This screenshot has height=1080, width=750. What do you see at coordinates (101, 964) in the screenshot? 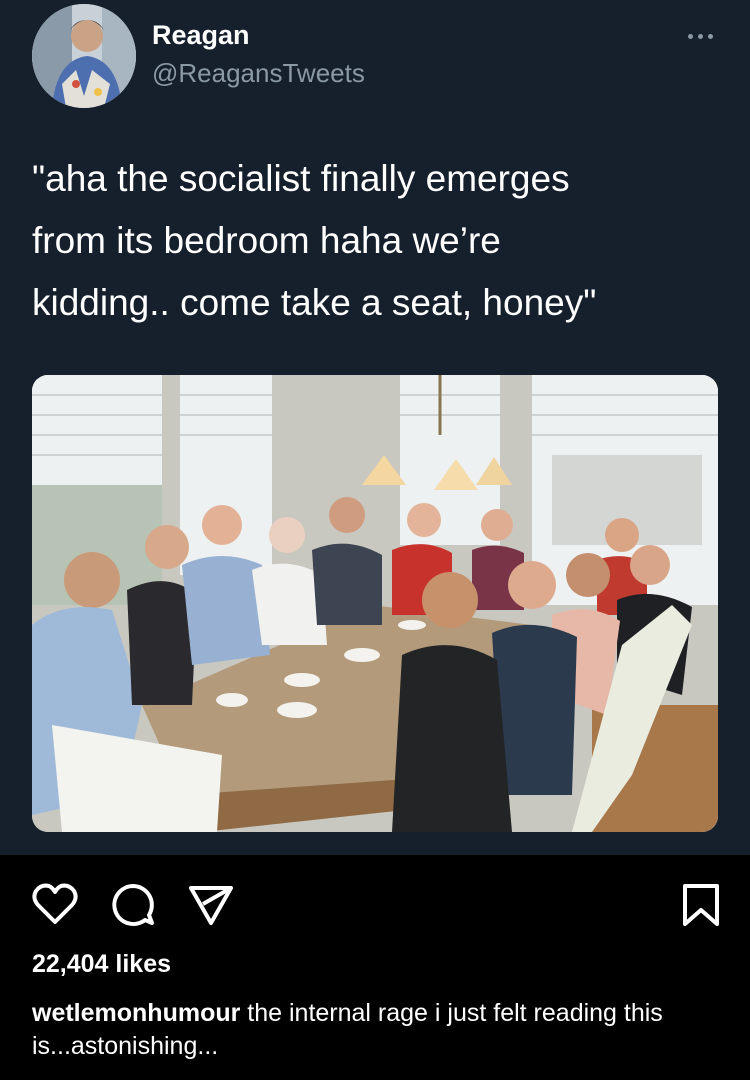
I see `likes-count: 22,404 likes` at bounding box center [101, 964].